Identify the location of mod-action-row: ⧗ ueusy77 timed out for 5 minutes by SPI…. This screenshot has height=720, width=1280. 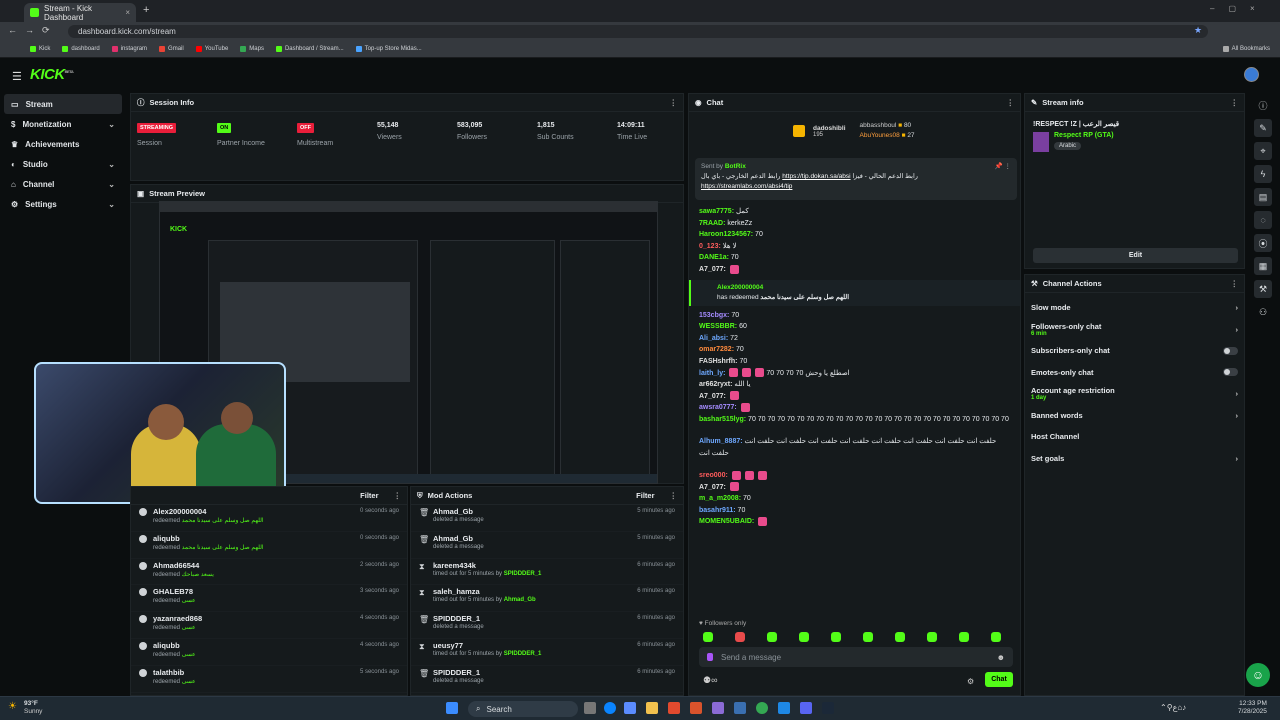
(547, 652).